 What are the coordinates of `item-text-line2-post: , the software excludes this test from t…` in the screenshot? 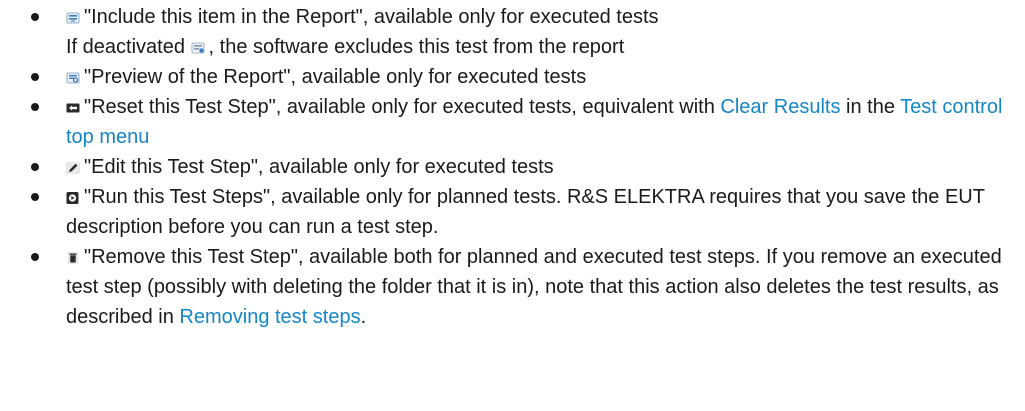 It's located at (416, 47).